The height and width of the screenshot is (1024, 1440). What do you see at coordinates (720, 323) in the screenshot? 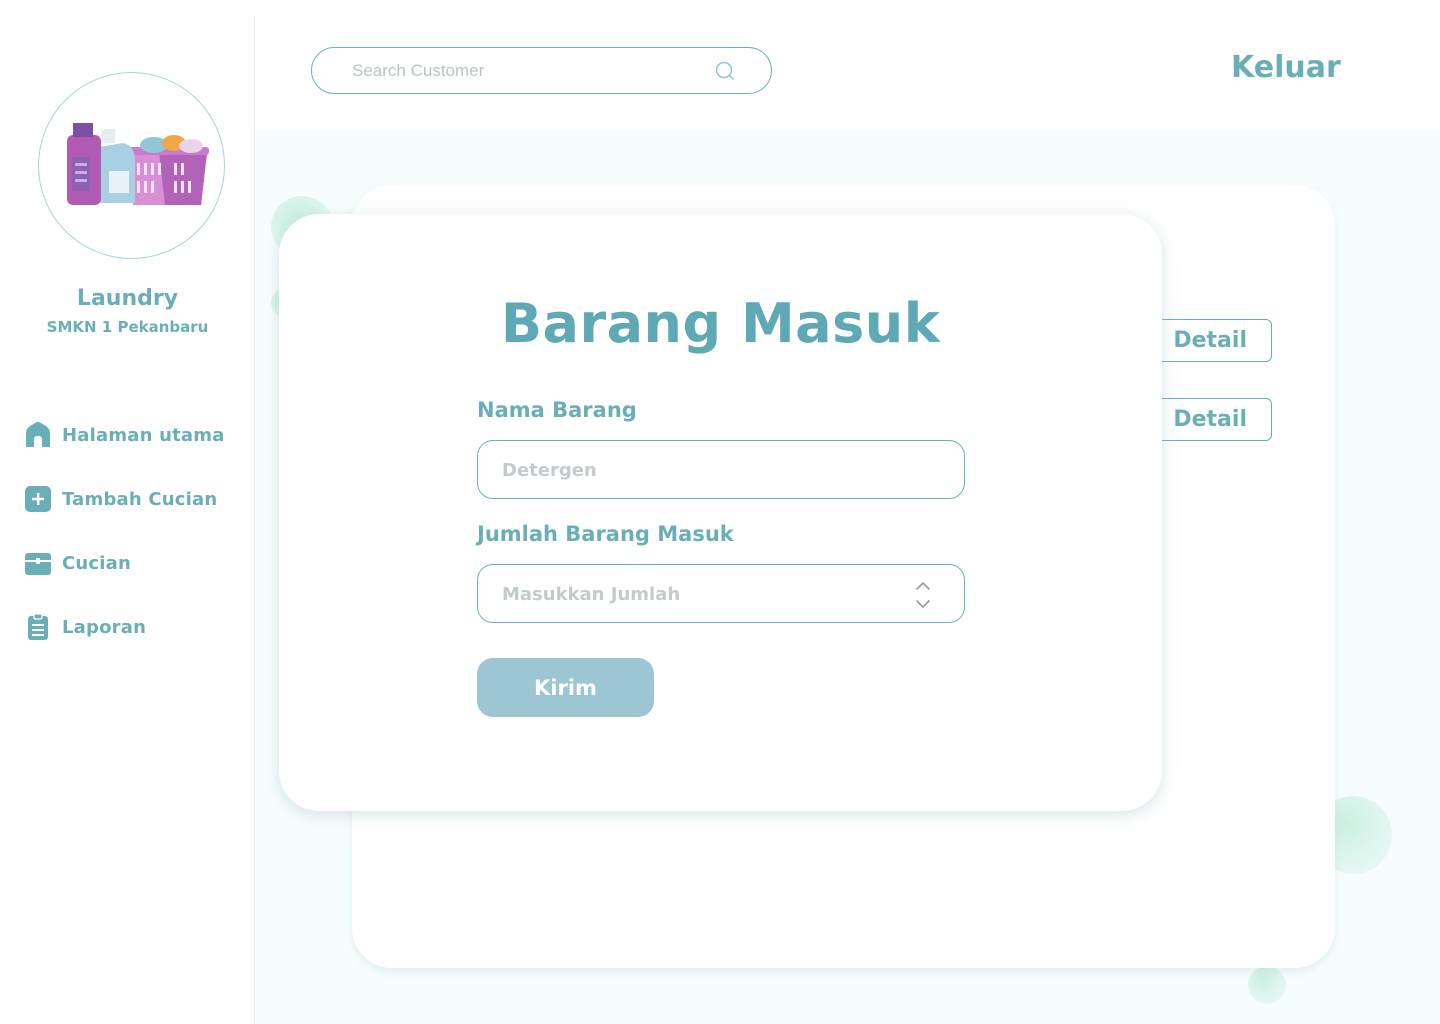
I see `modal-title: Barang Masuk` at bounding box center [720, 323].